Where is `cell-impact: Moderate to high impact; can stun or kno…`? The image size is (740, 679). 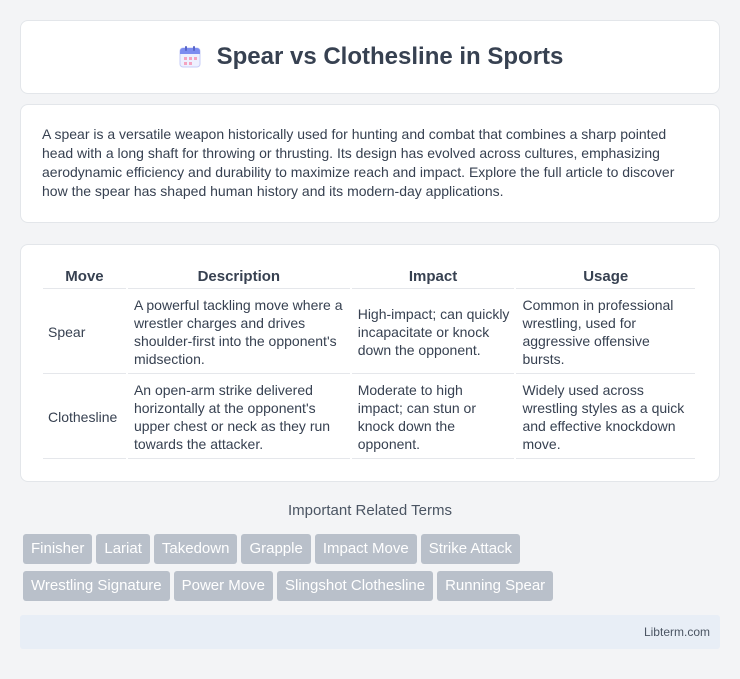
cell-impact: Moderate to high impact; can stun or kno… is located at coordinates (433, 417).